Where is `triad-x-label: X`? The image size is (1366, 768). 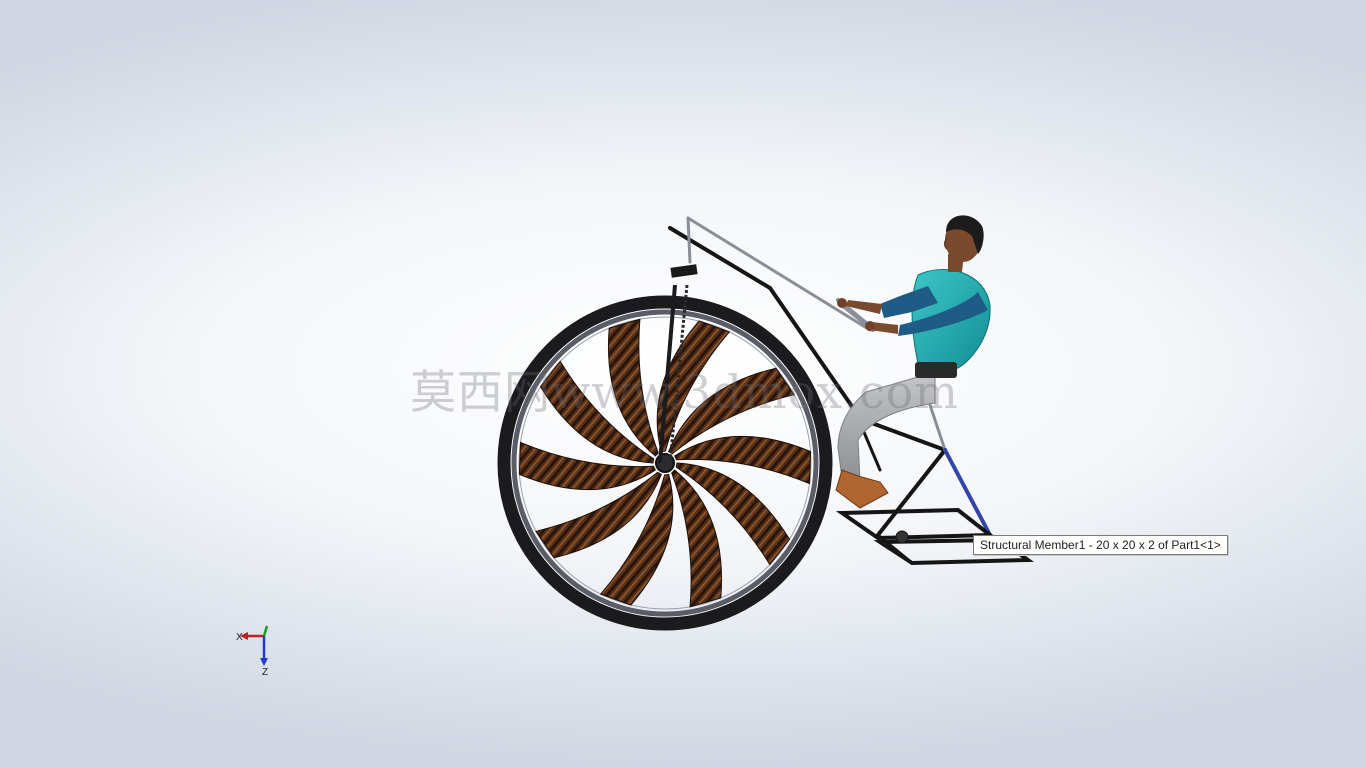
triad-x-label: X is located at coordinates (239, 637).